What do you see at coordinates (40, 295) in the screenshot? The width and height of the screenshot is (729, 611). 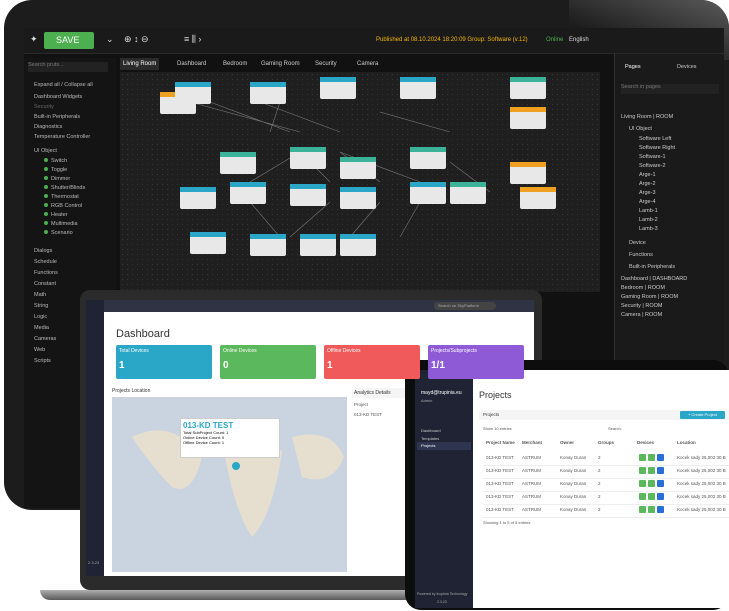 I see `nav-item: Math` at bounding box center [40, 295].